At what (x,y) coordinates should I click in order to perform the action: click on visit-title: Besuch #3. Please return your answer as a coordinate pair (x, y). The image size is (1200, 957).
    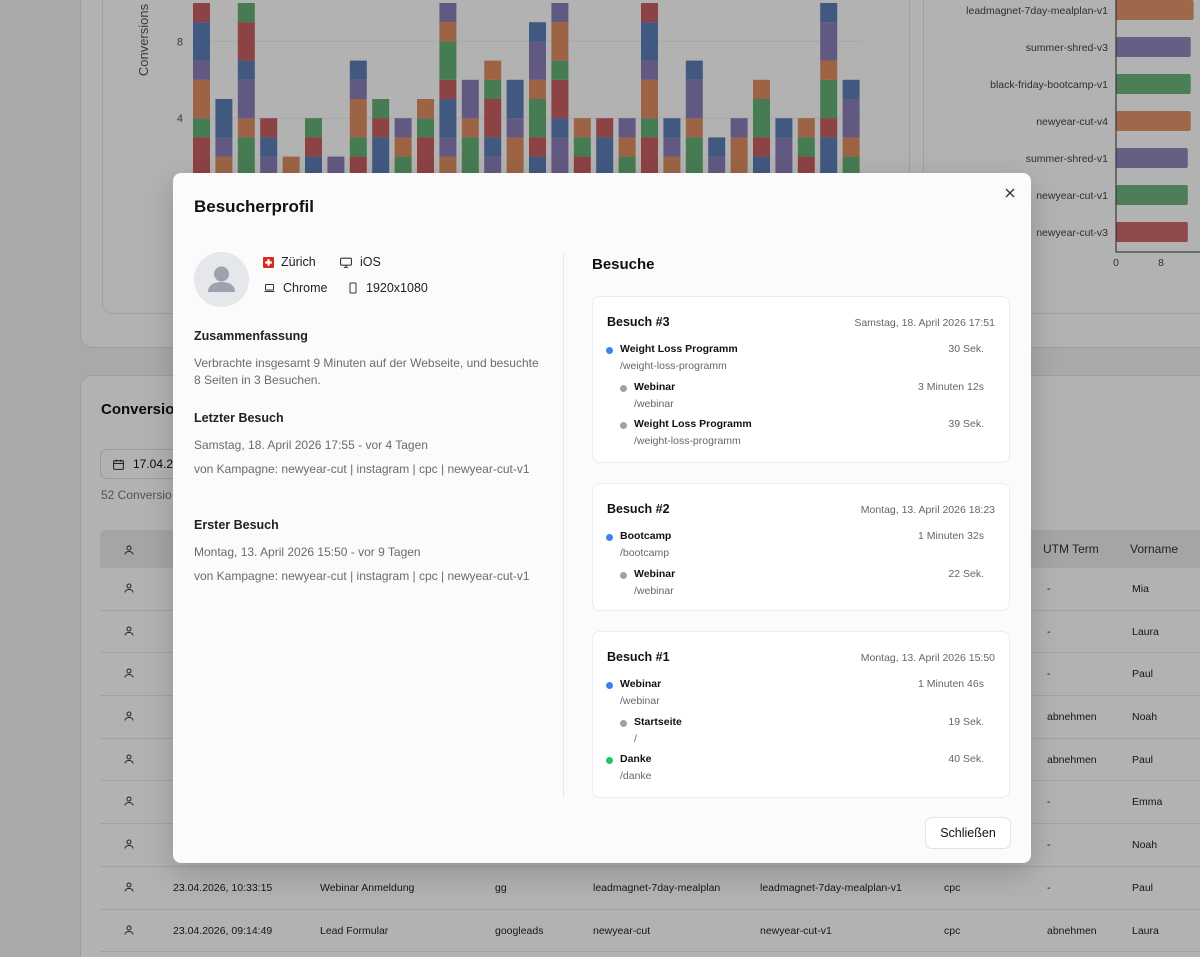
    Looking at the image, I should click on (638, 322).